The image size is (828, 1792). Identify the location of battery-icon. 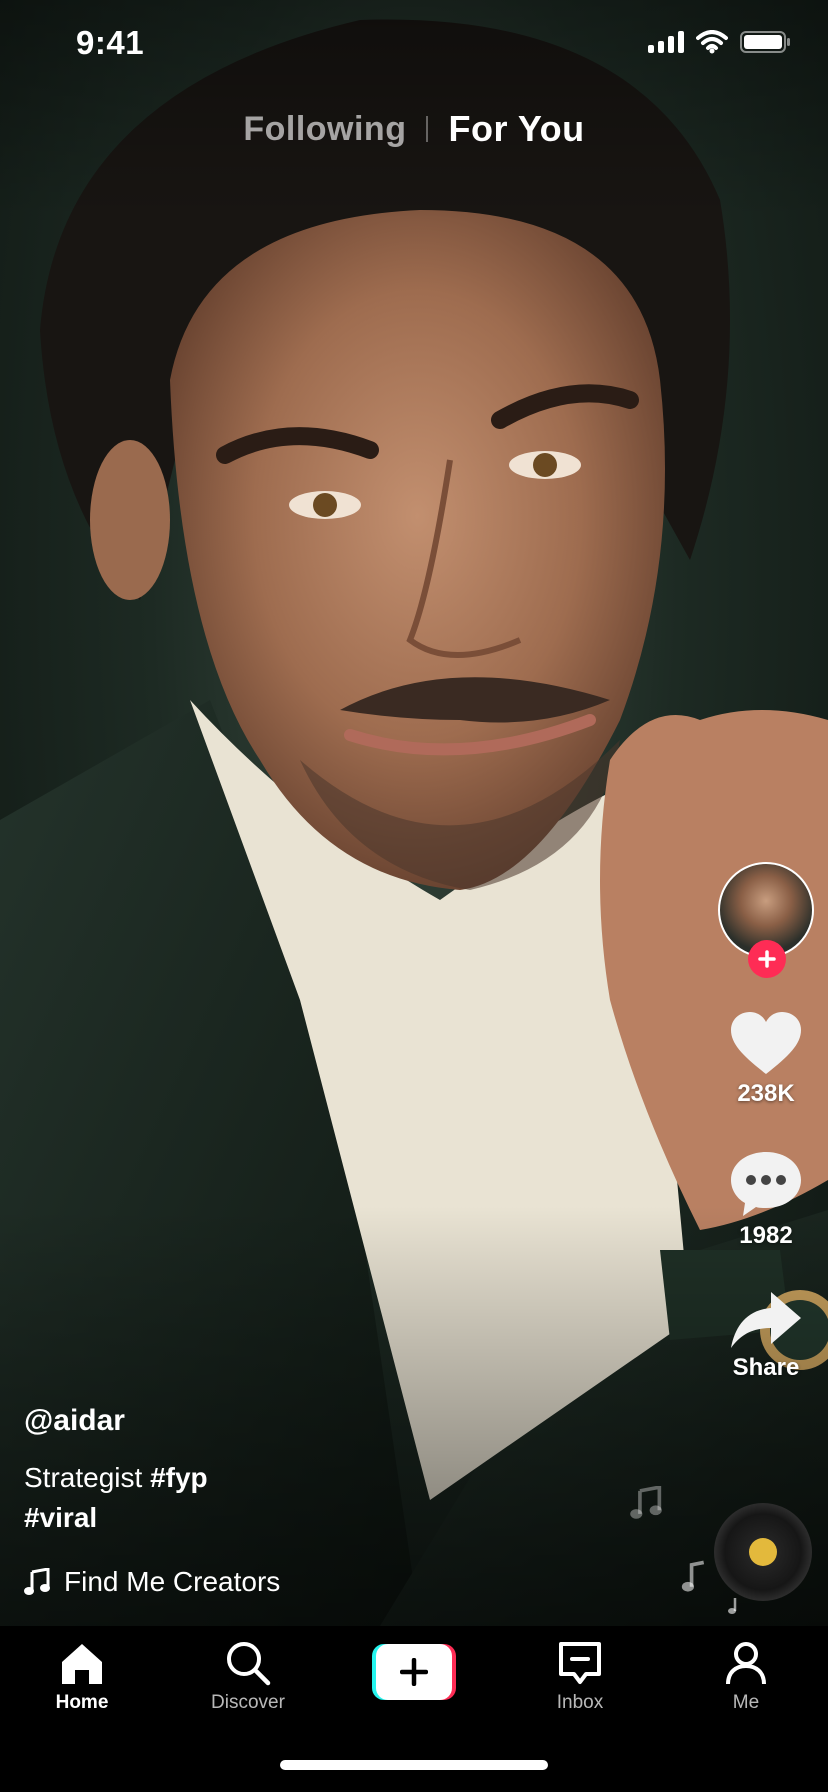
(765, 42).